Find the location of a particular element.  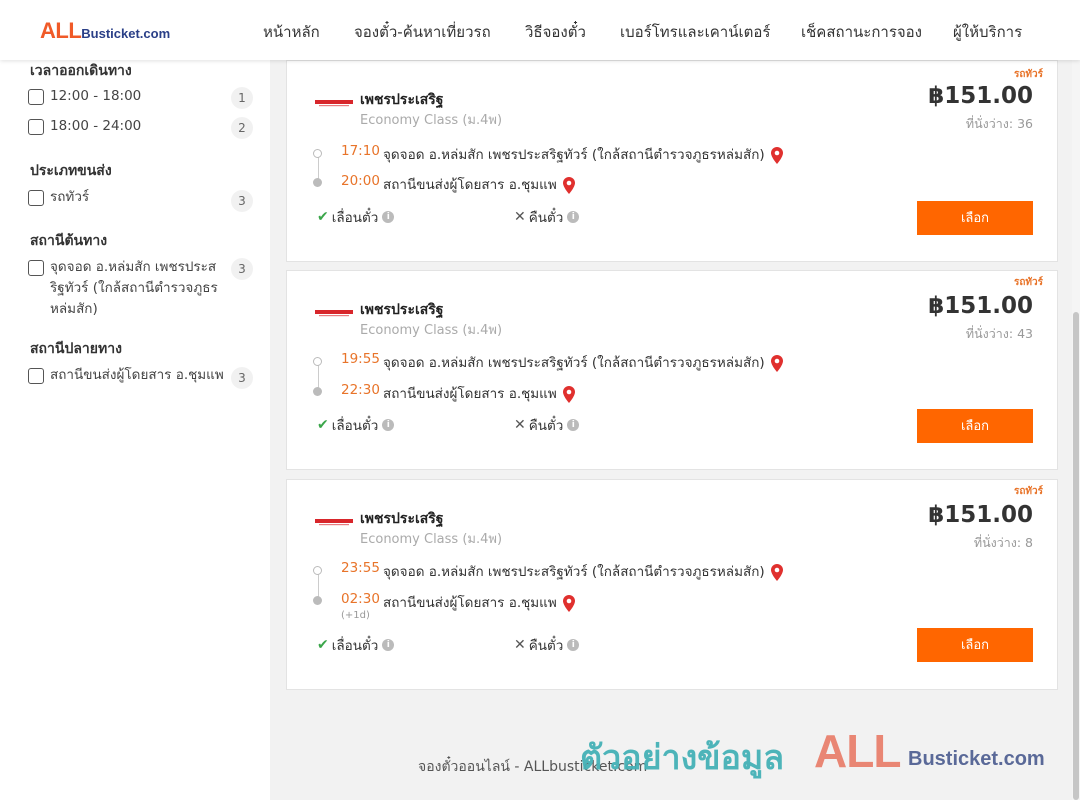

arrival-time: 02:30 is located at coordinates (360, 599).